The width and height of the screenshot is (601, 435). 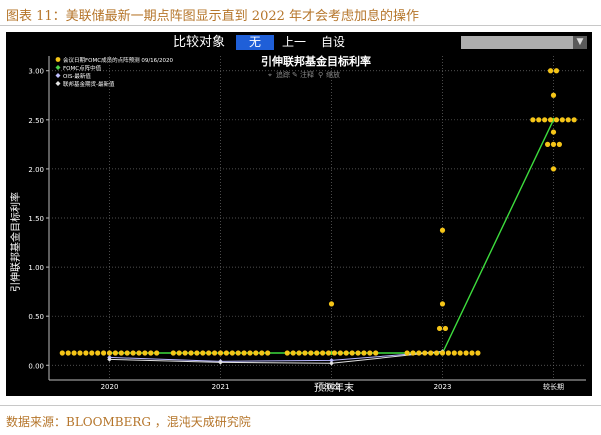 What do you see at coordinates (270, 75) in the screenshot?
I see `track-icon: ⌖` at bounding box center [270, 75].